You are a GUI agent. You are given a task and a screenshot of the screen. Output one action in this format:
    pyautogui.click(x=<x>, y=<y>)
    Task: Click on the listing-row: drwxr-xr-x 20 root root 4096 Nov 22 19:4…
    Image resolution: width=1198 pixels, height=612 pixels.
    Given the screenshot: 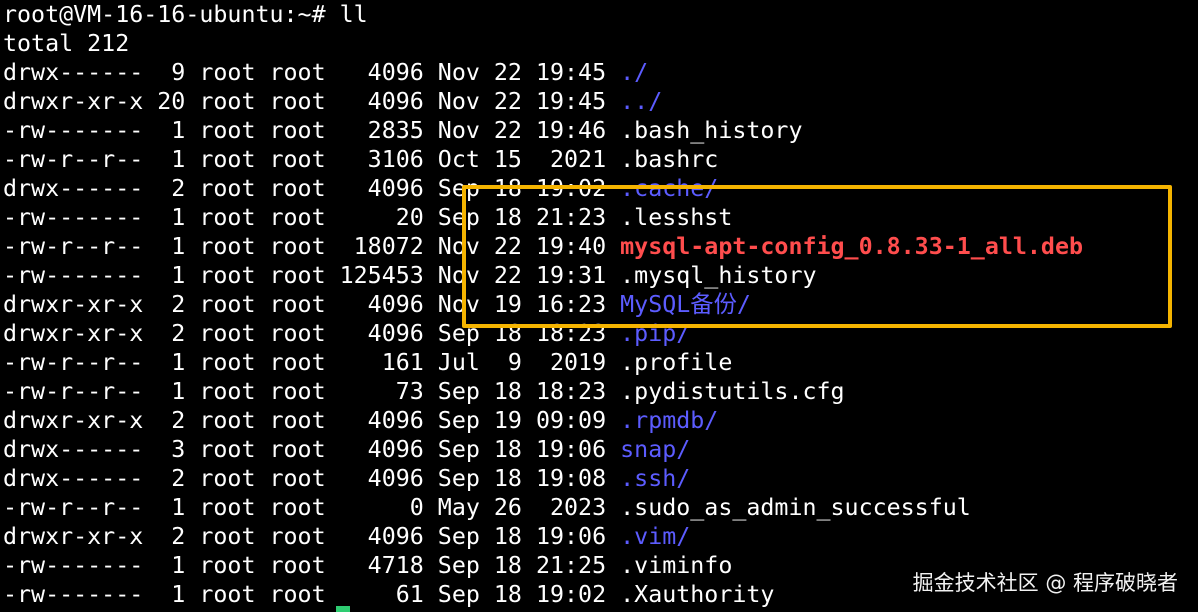 What is the action you would take?
    pyautogui.click(x=600, y=101)
    